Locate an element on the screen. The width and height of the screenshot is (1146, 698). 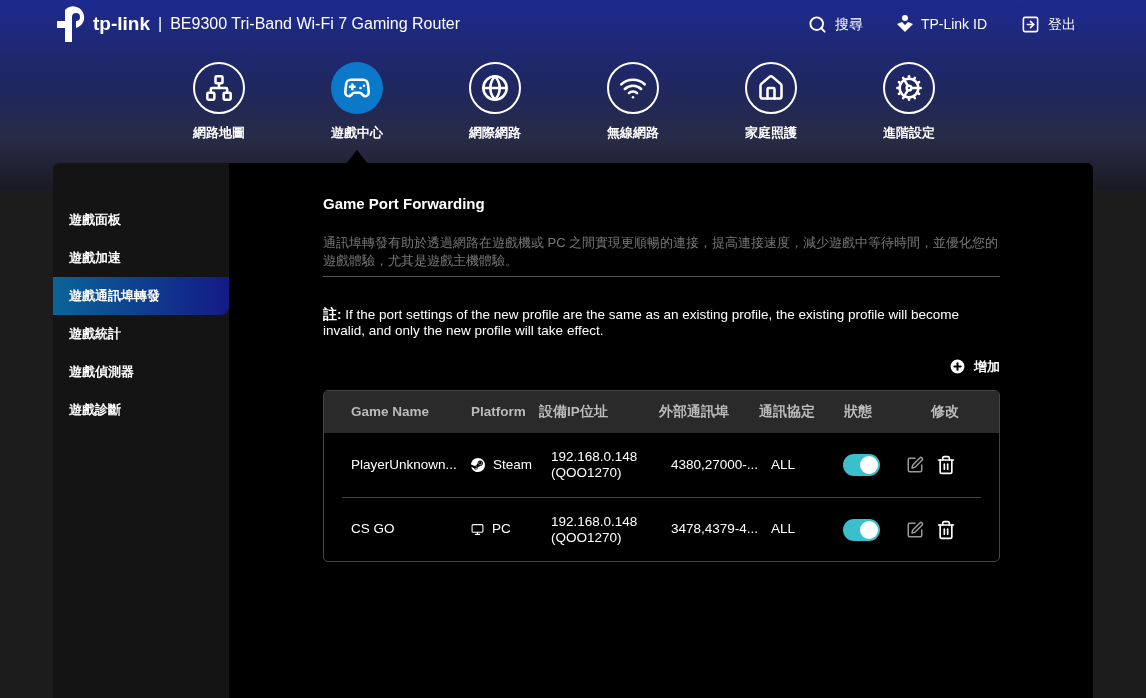
nav-tab: 無線網路 is located at coordinates (633, 112).